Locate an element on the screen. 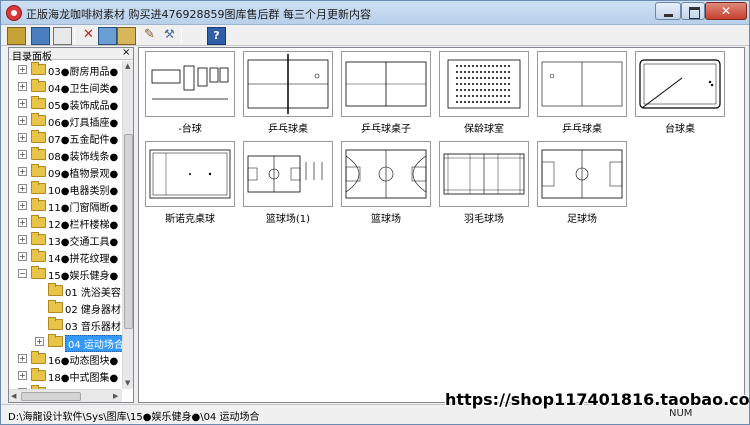 This screenshot has height=425, width=750. tools-icon is located at coordinates (170, 36).